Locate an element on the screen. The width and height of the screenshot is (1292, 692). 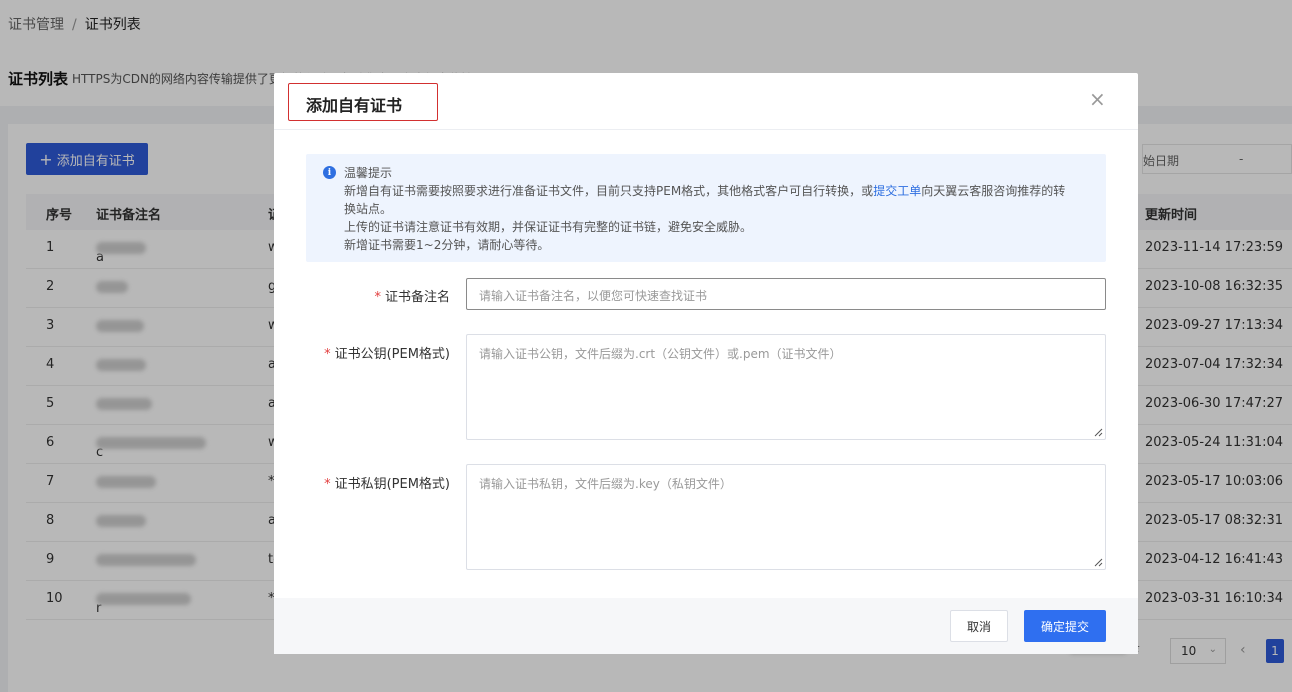
tips-line: 换站点。 is located at coordinates (368, 209).